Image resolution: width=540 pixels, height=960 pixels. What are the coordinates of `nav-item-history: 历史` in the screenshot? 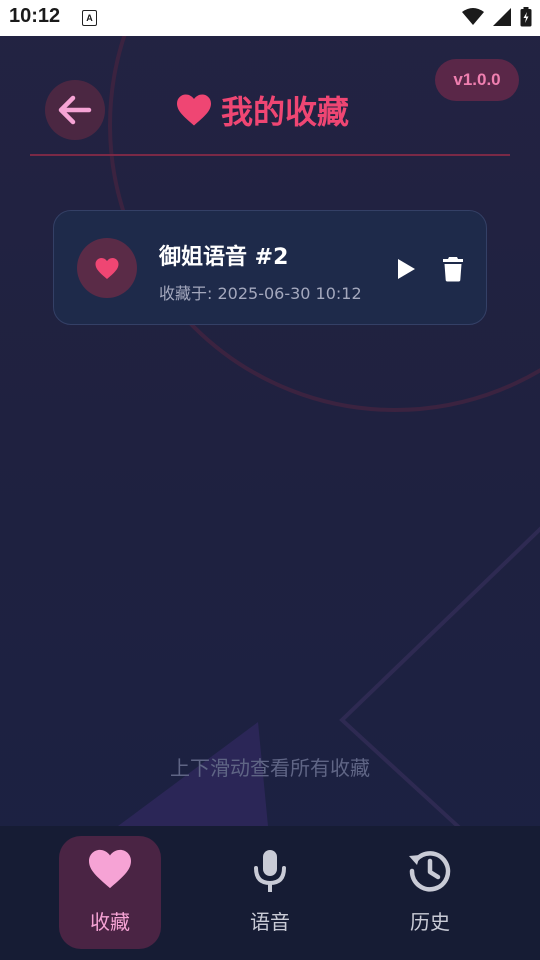 It's located at (430, 892).